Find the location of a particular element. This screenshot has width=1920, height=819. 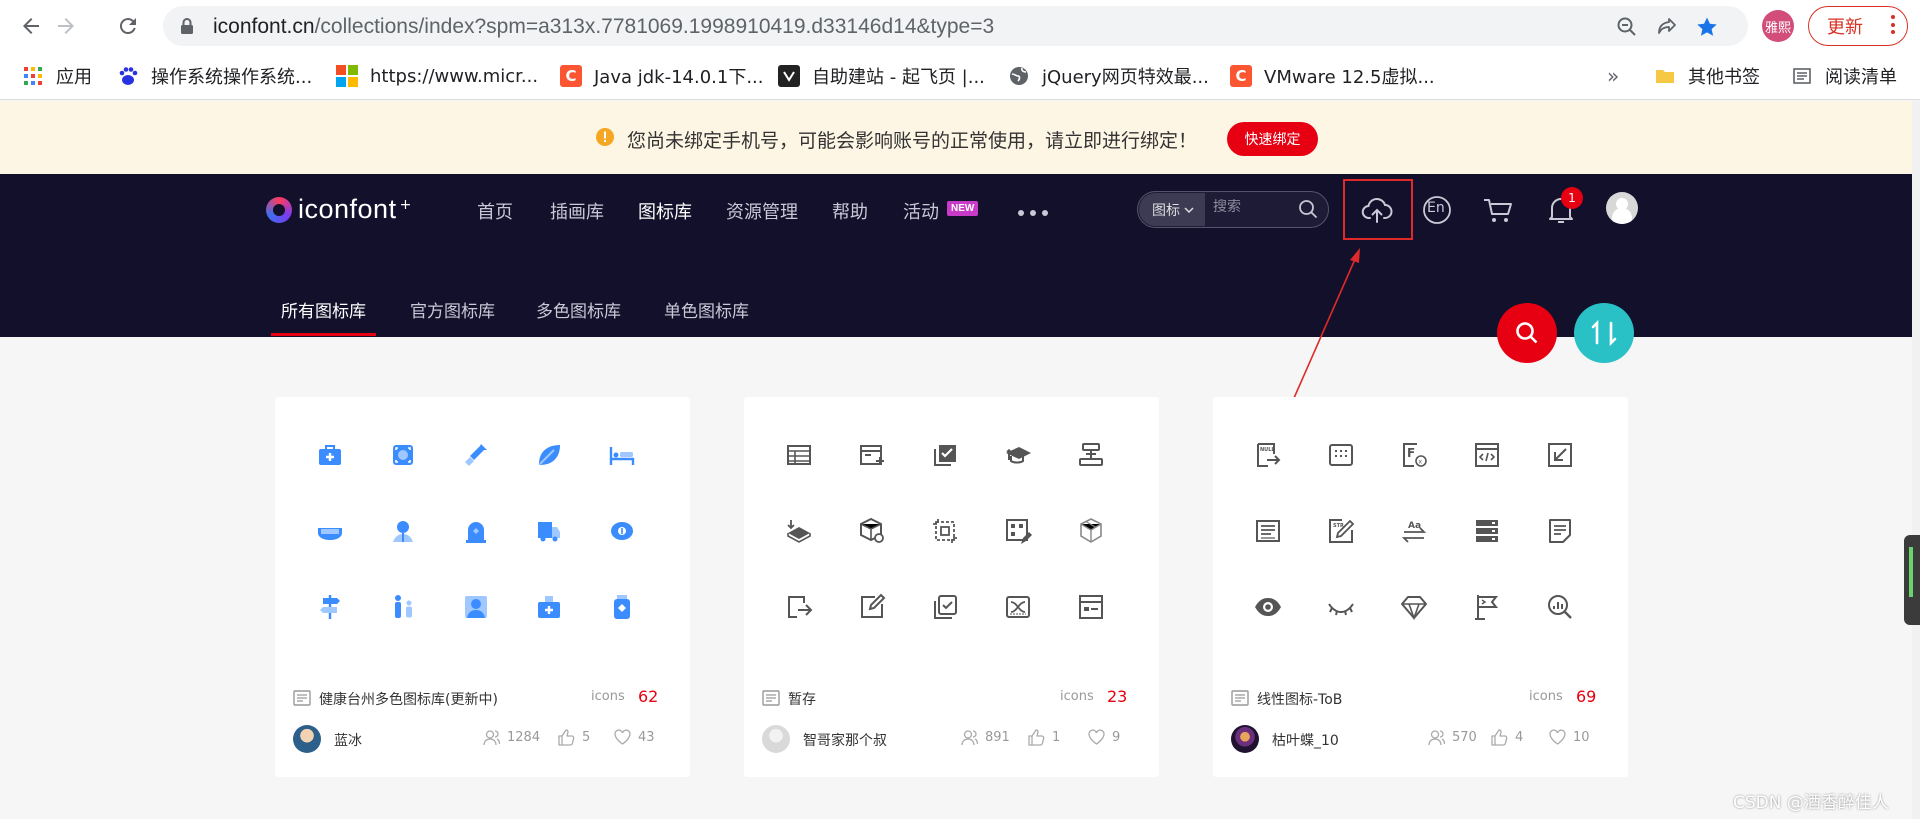

form-panel-icon is located at coordinates (1090, 607).